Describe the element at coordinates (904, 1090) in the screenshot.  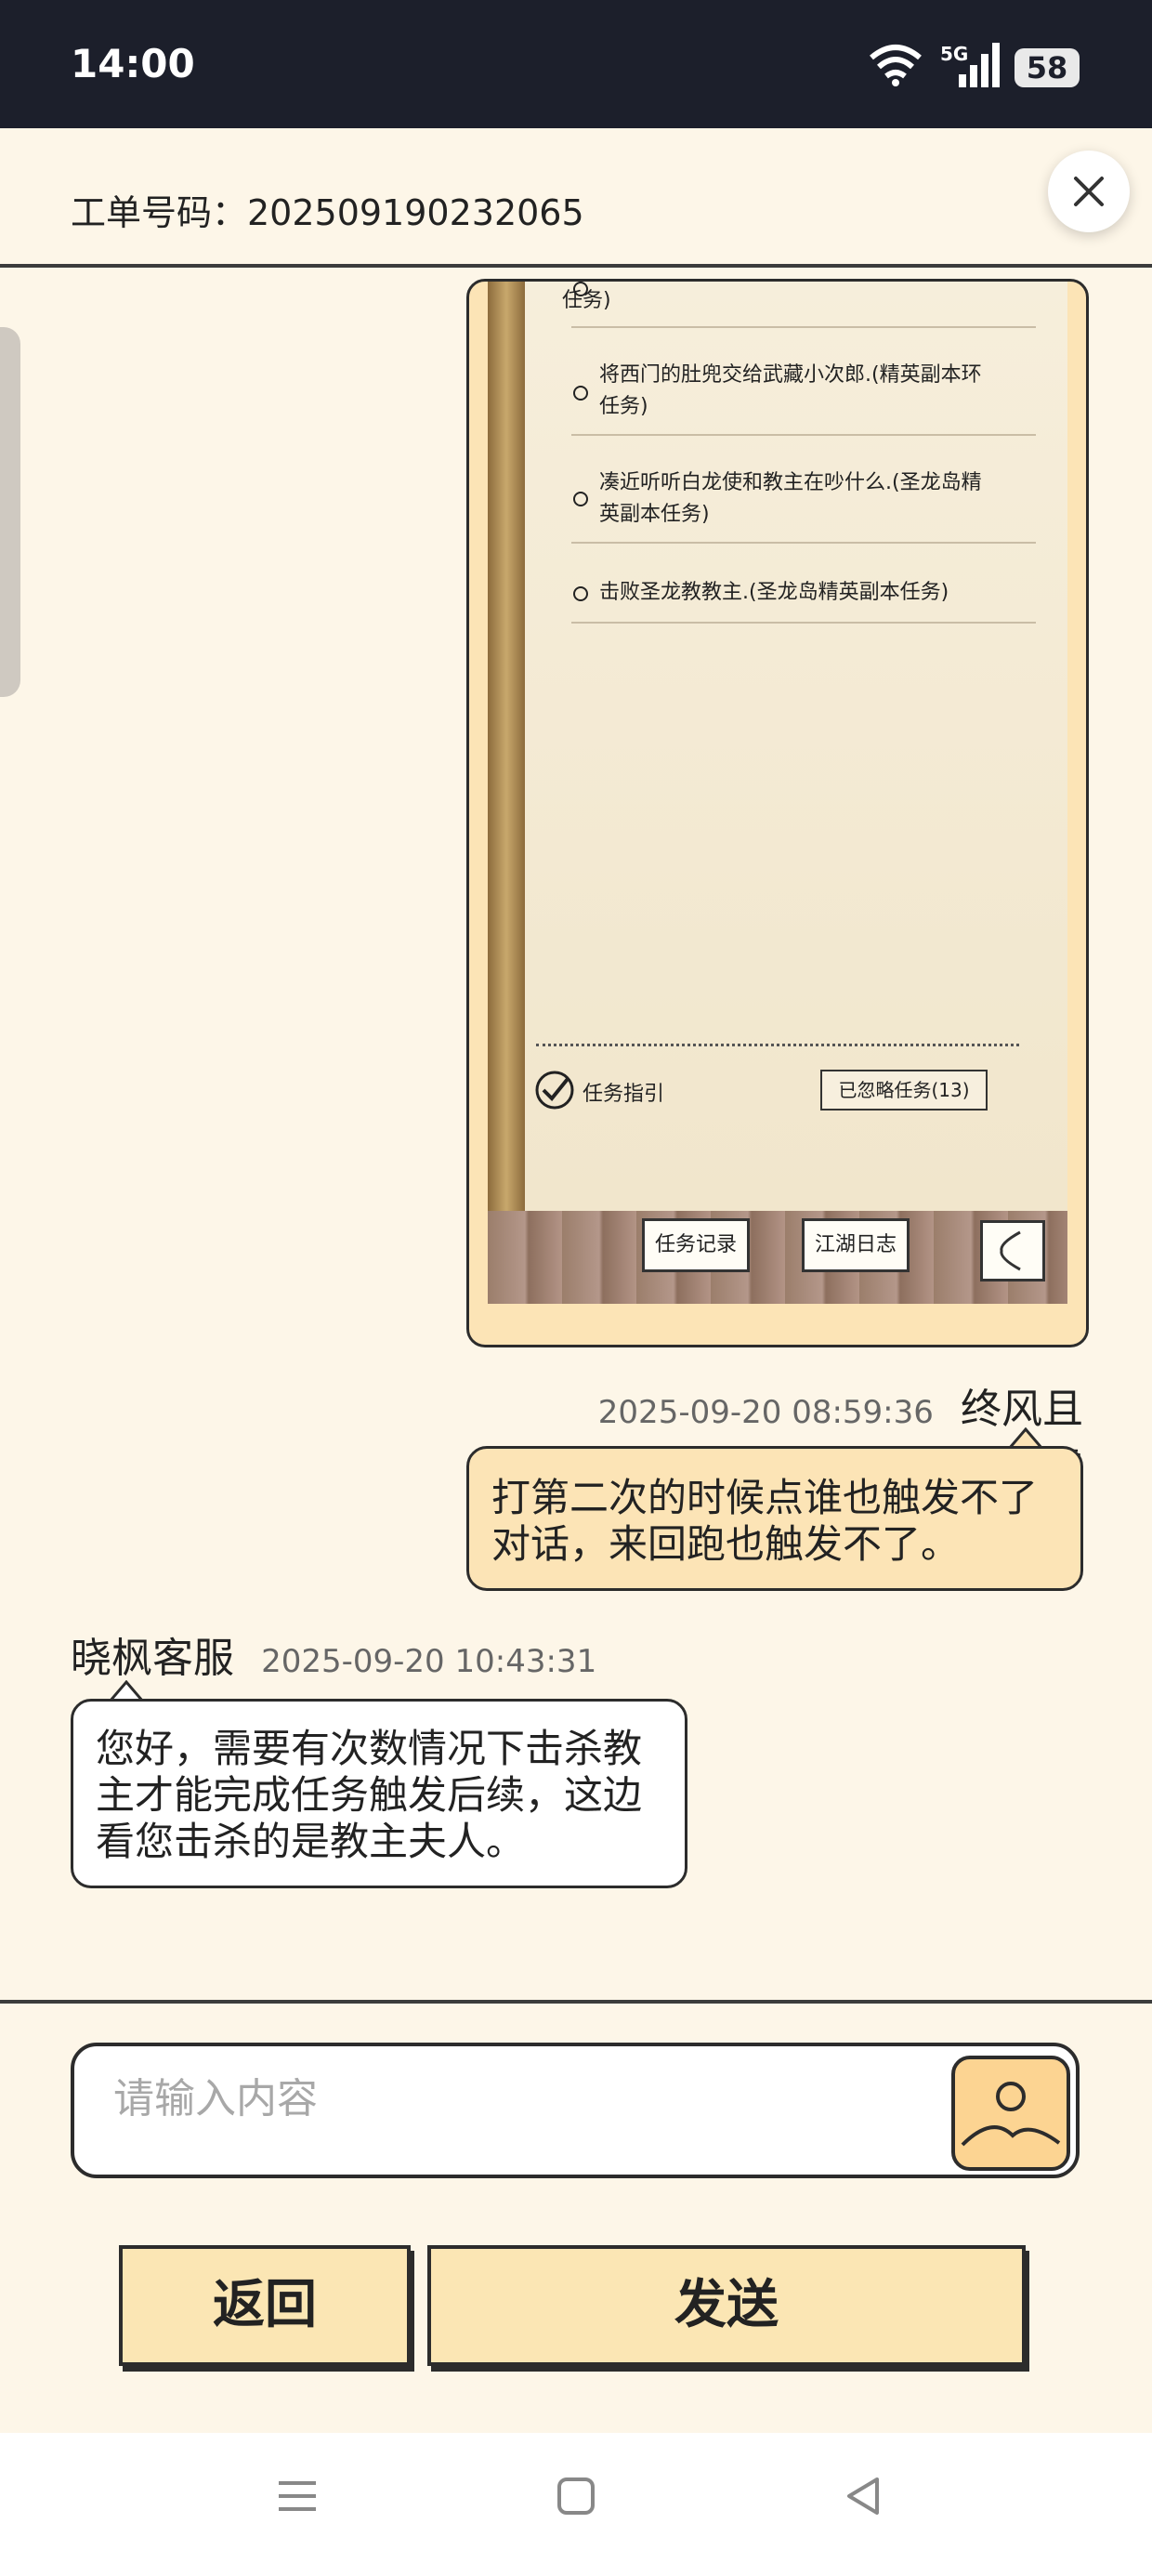
I see `ignored-tasks-button: 已忽略任务(13)` at that location.